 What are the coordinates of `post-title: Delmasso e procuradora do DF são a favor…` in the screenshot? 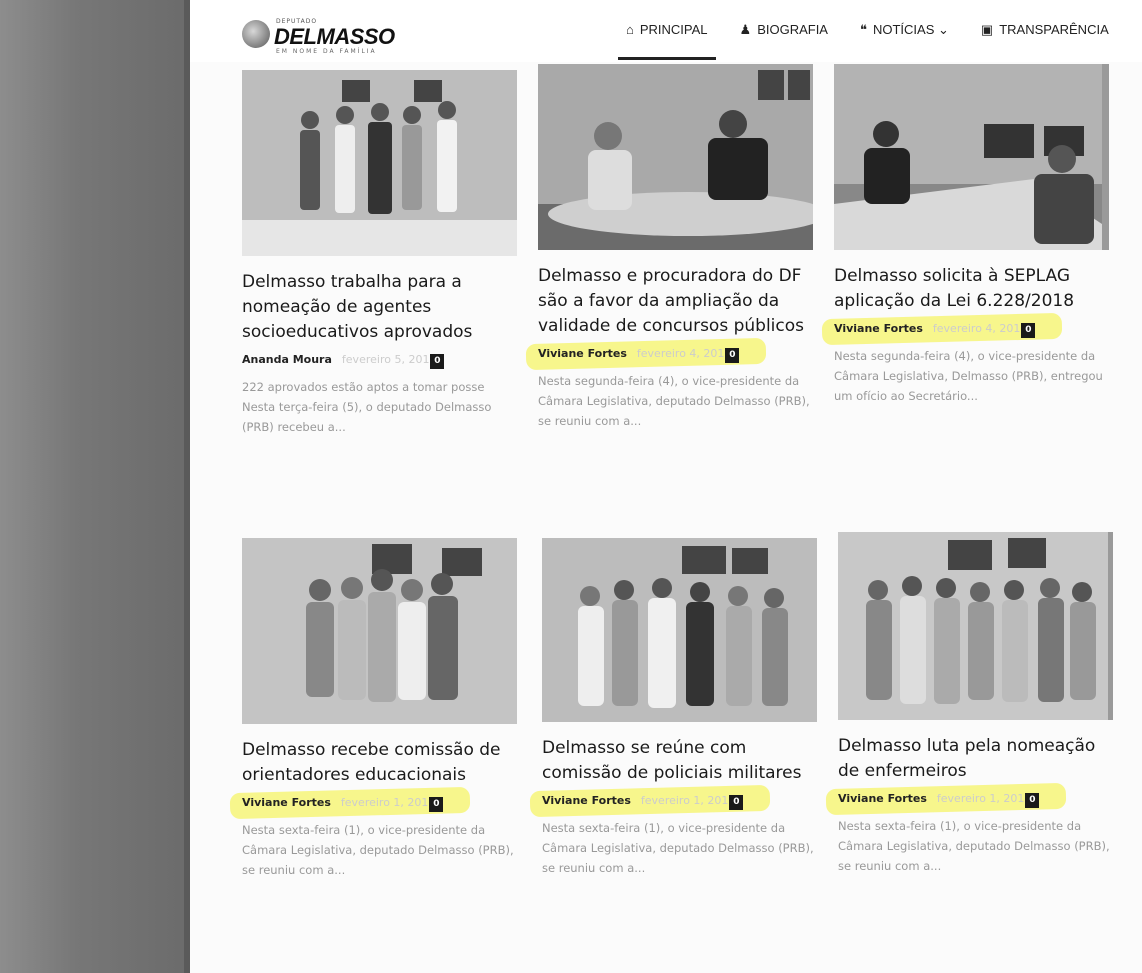 It's located at (675, 301).